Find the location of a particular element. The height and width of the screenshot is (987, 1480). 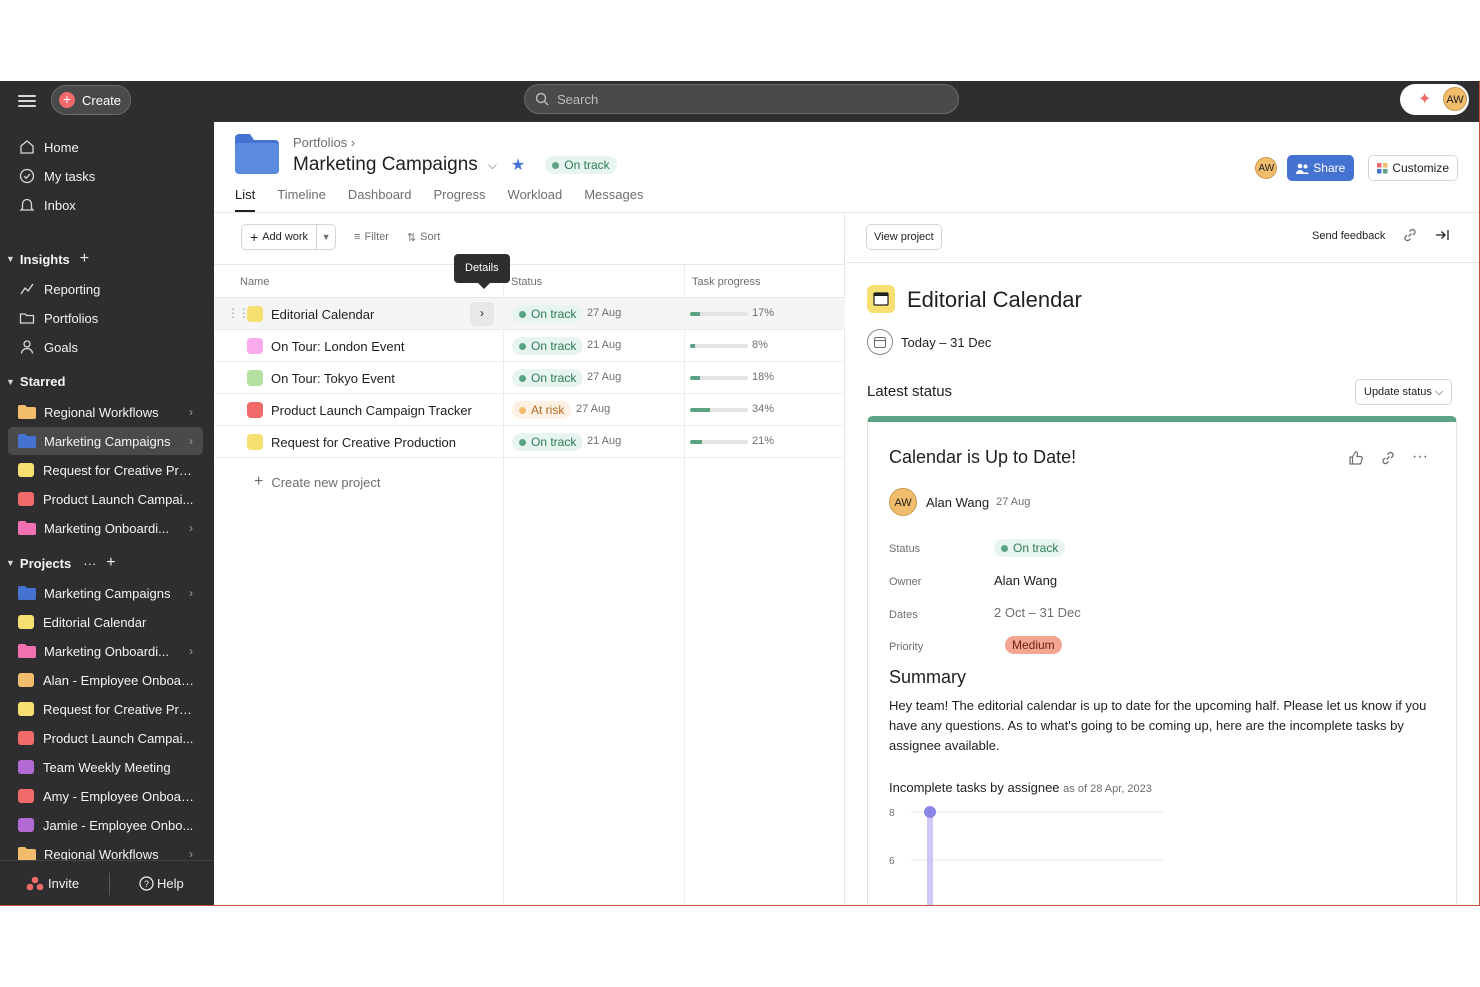

table-row: ⋮⋮ Editorial Calendar › On track 27 Aug 17% is located at coordinates (529, 314).